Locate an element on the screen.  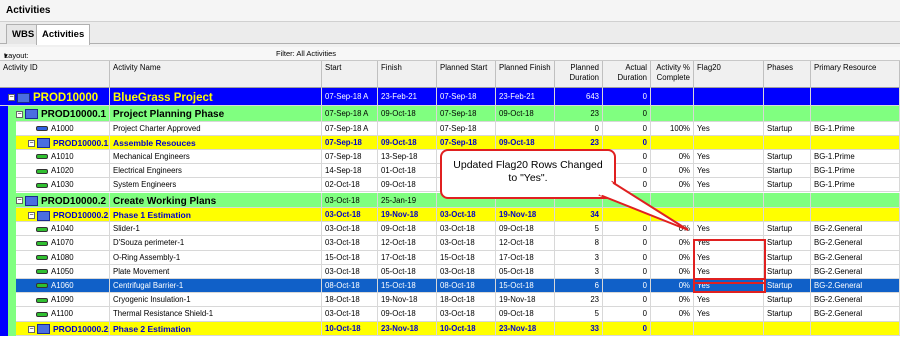
cell-planned-finish: 23-Feb-21 is located at coordinates (525, 97).